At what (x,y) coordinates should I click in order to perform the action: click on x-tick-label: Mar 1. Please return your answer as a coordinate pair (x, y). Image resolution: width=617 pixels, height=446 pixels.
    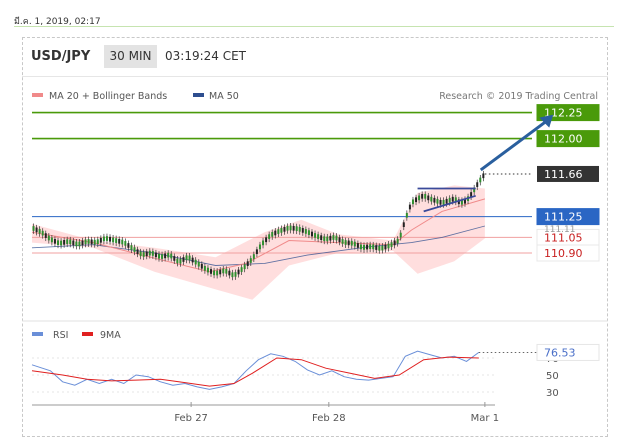
    Looking at the image, I should click on (485, 418).